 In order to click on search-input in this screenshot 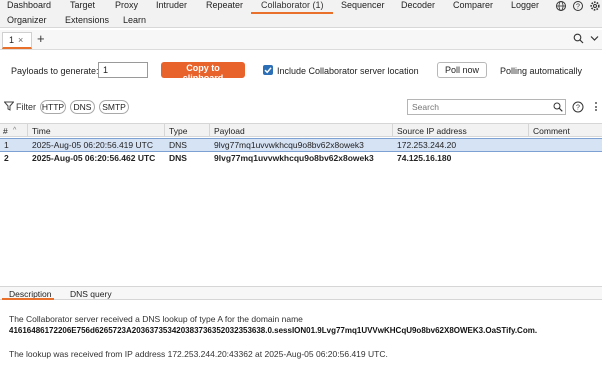, I will do `click(477, 107)`.